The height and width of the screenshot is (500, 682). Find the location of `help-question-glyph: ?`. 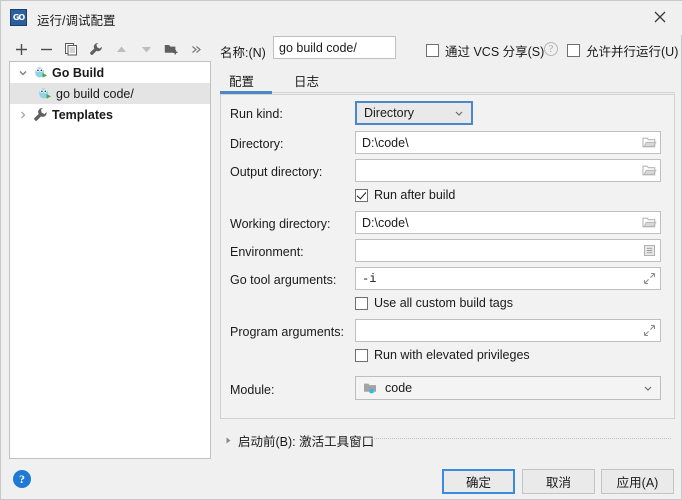

help-question-glyph: ? is located at coordinates (551, 49).